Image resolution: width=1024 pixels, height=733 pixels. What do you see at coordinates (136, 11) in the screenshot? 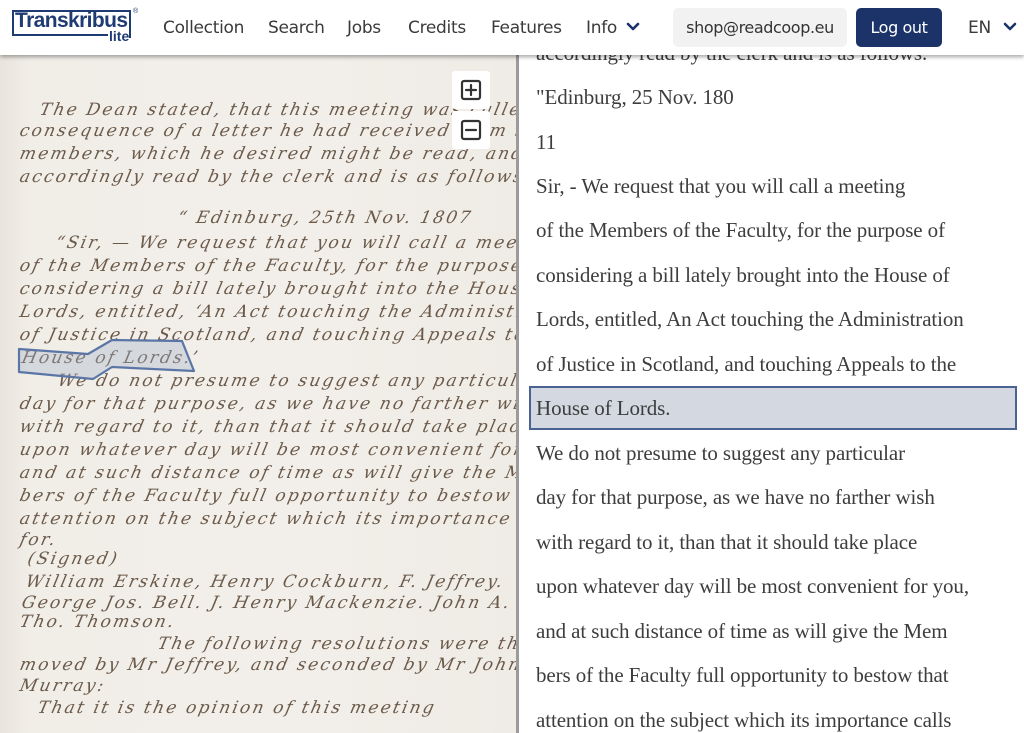
I see `logo-registered-mark: ®` at bounding box center [136, 11].